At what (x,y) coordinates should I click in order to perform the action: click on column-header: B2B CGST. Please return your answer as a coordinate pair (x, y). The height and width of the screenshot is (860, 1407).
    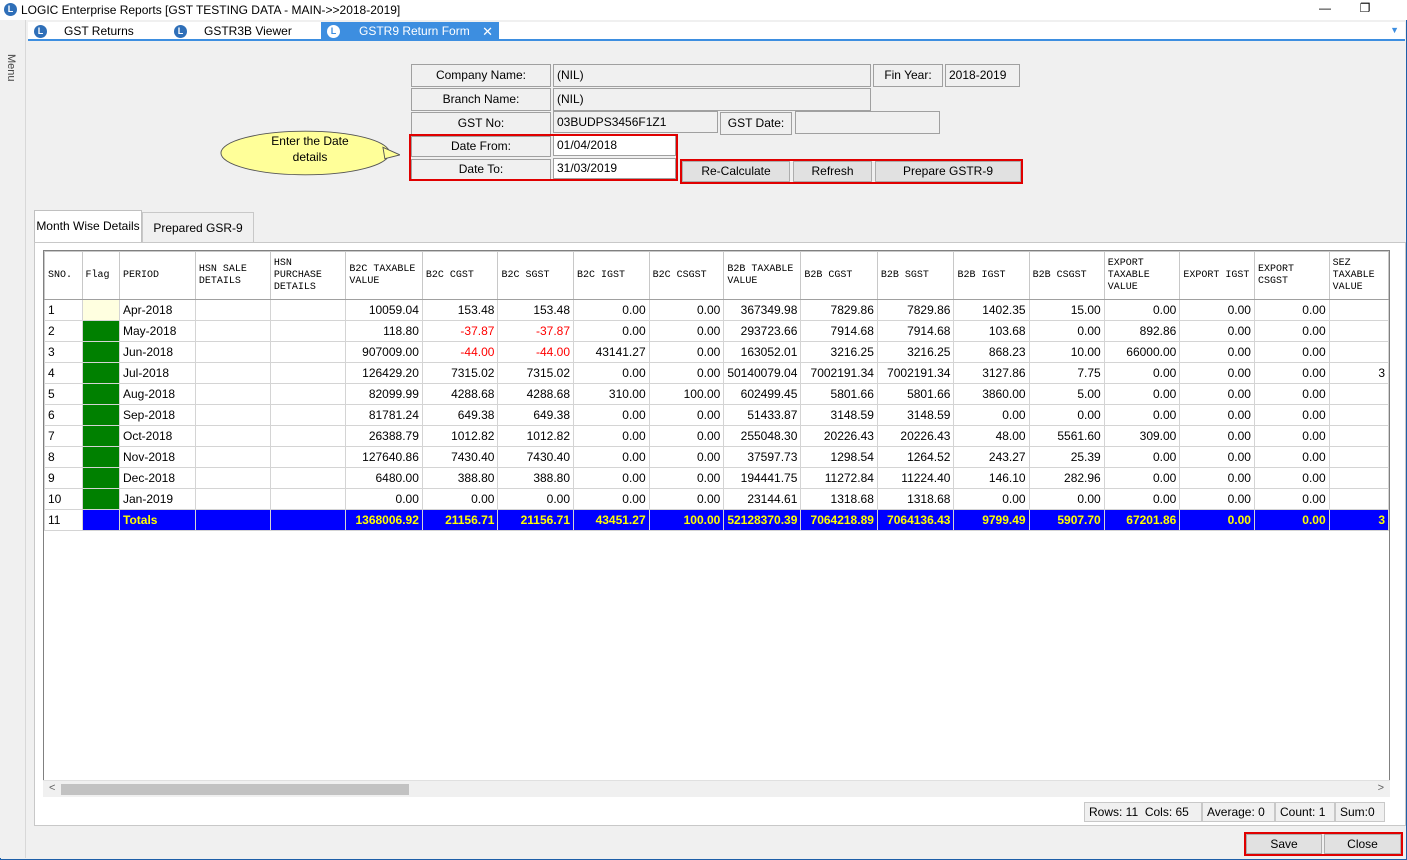
    Looking at the image, I should click on (839, 275).